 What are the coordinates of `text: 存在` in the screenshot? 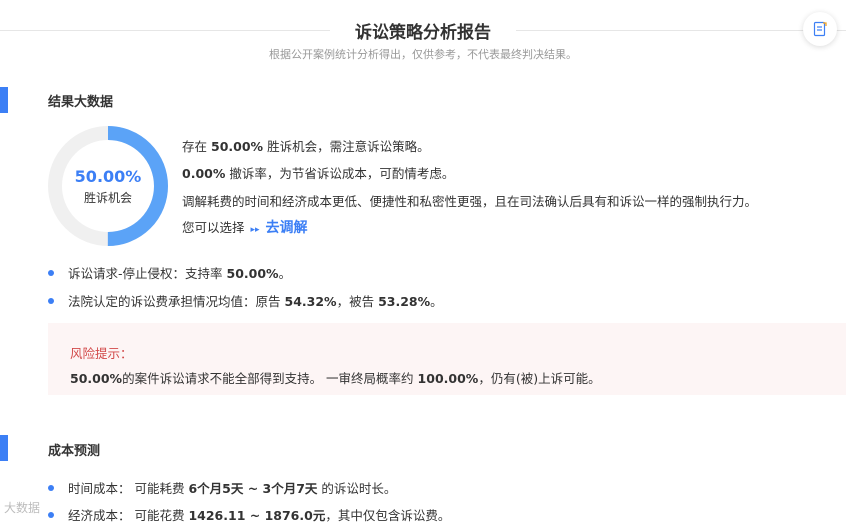 It's located at (195, 146).